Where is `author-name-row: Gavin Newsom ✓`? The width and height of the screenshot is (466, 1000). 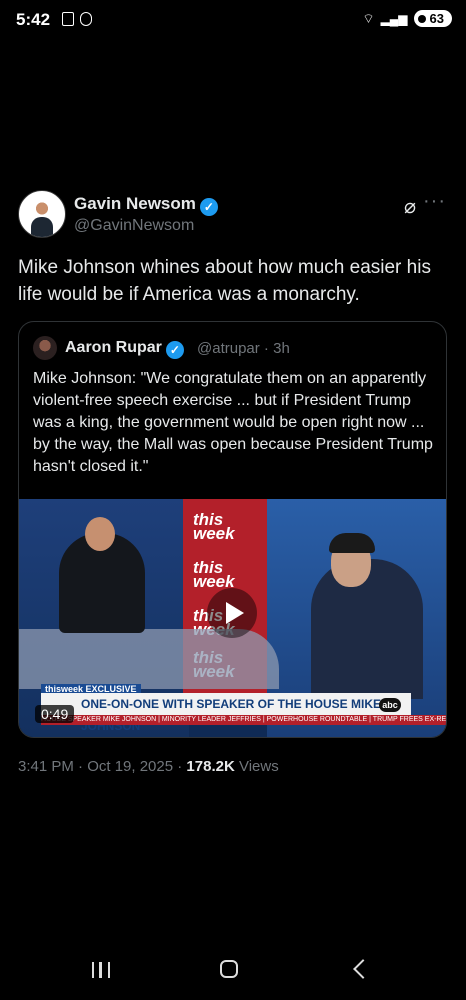
author-name-row: Gavin Newsom ✓ is located at coordinates (146, 205).